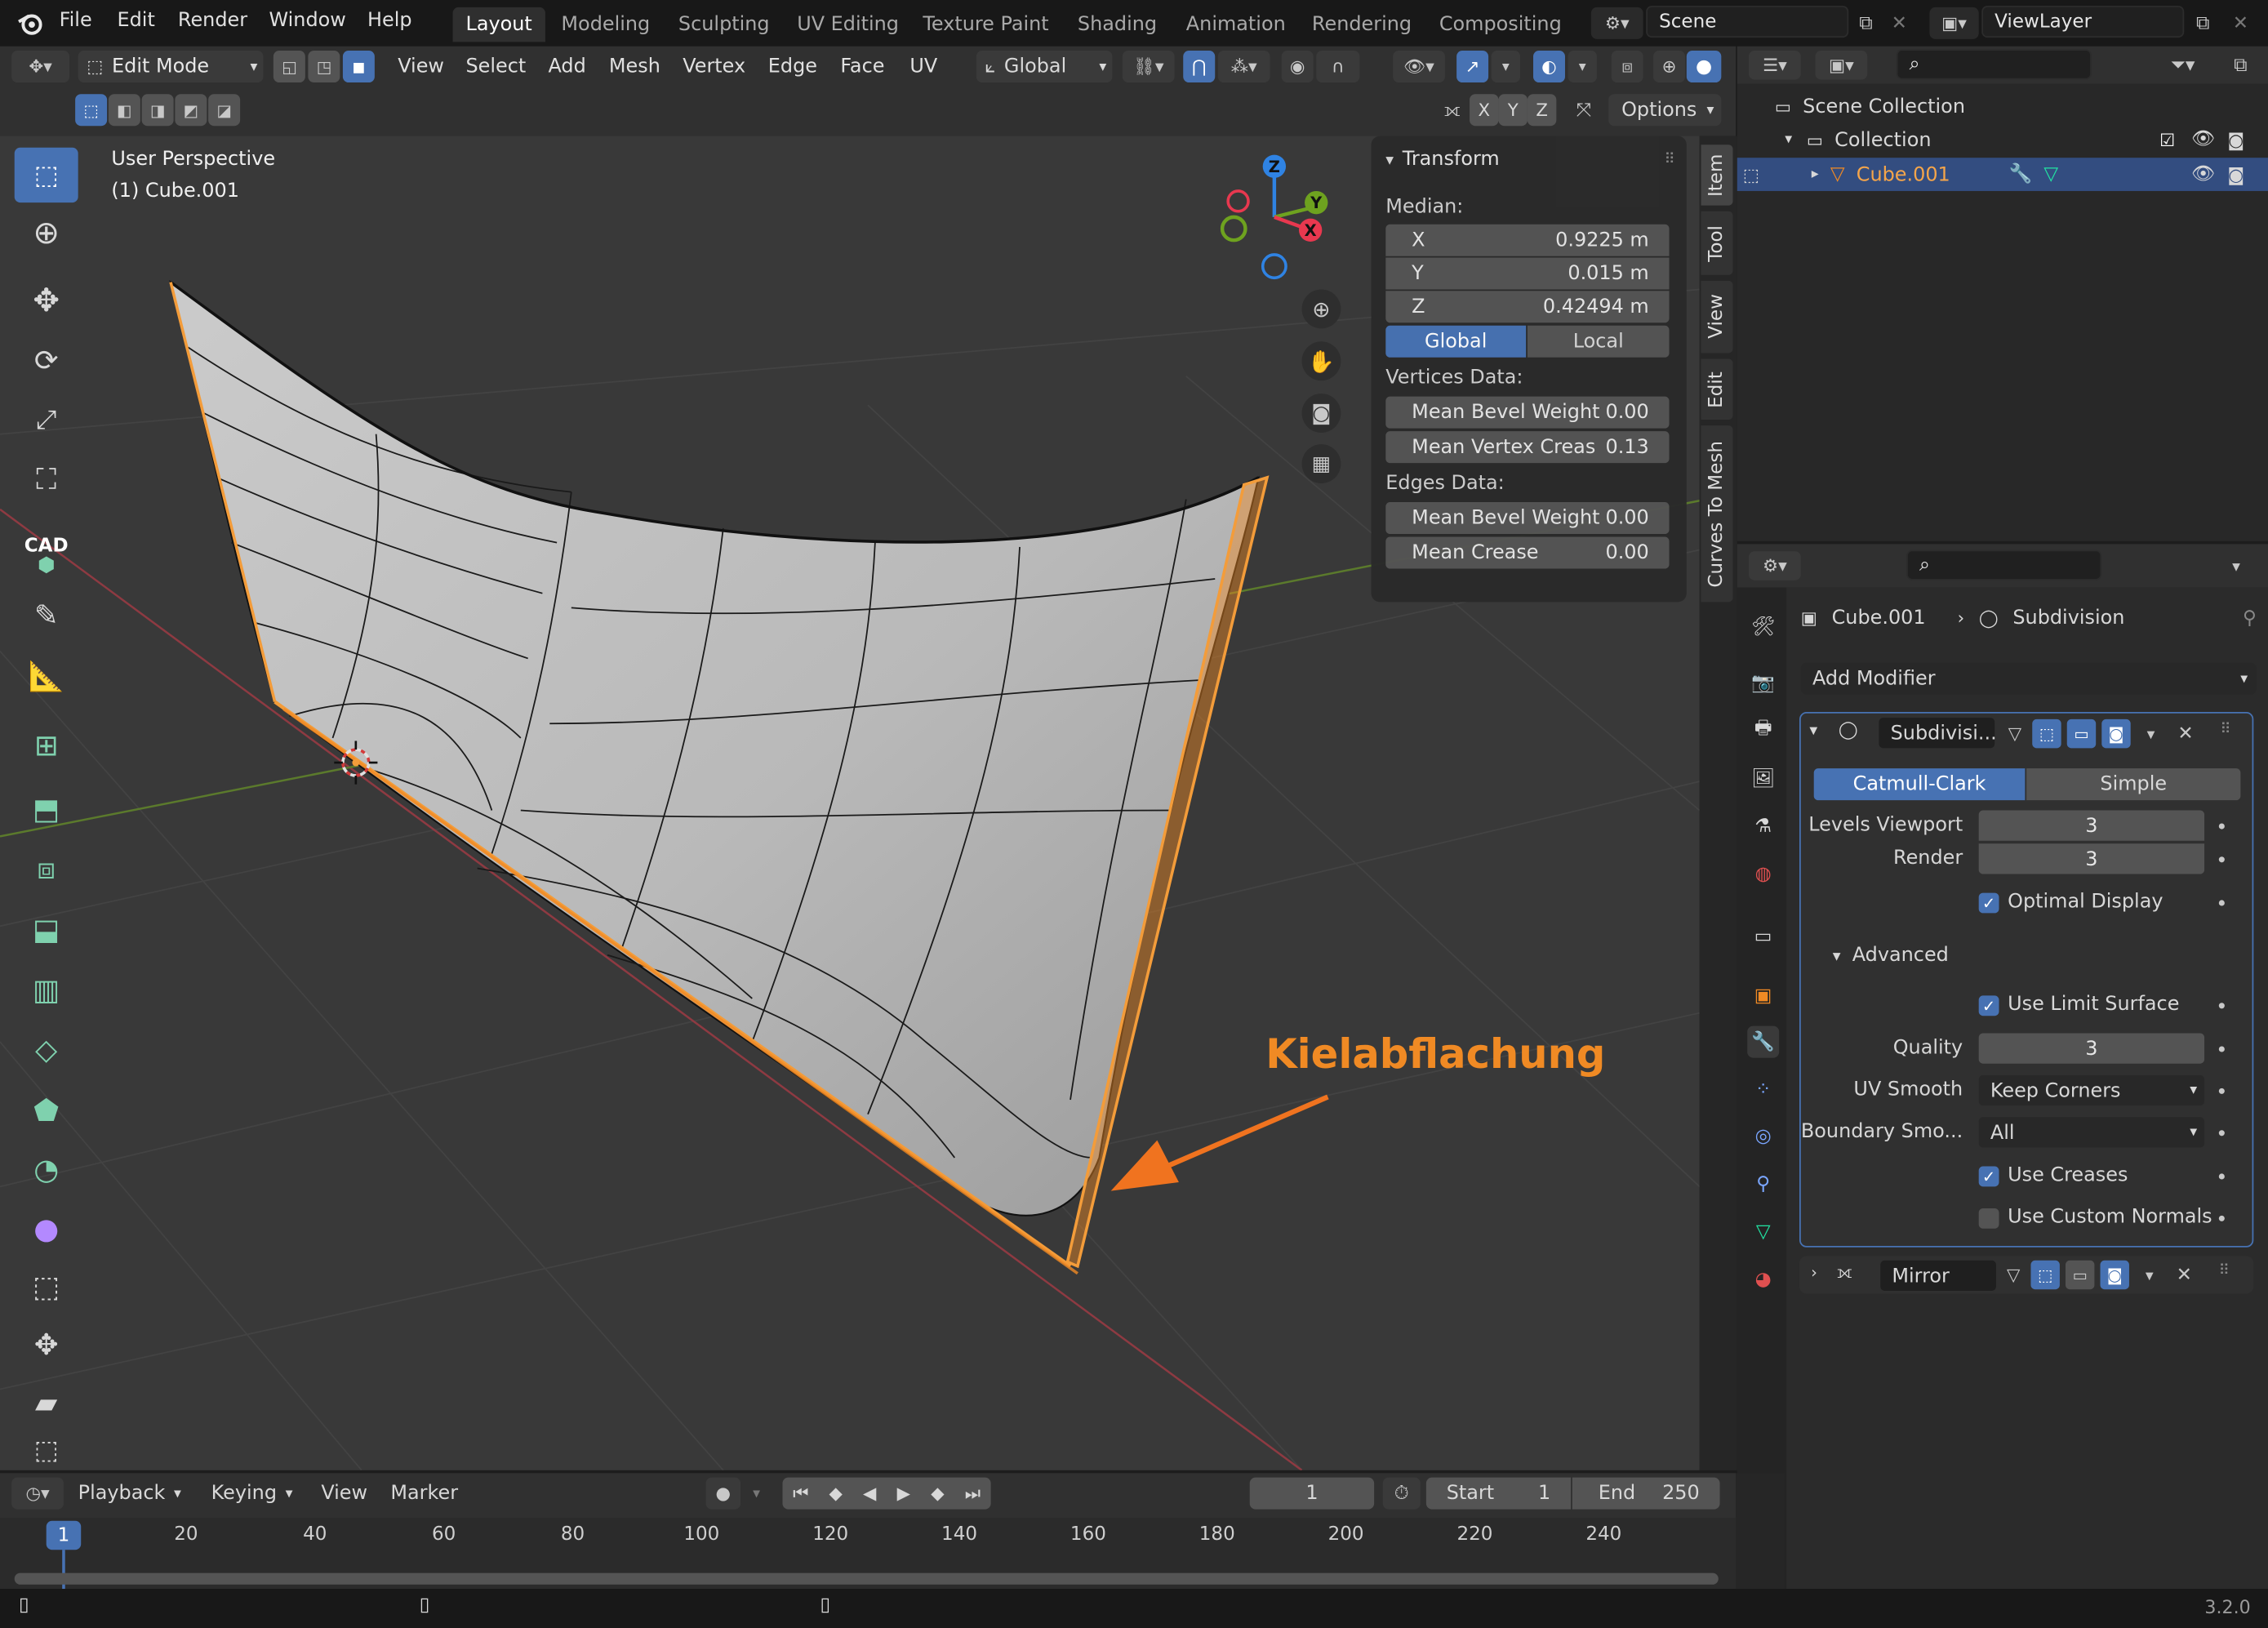 The image size is (2268, 1628). Describe the element at coordinates (1598, 341) in the screenshot. I see `local-toggle: Local` at that location.